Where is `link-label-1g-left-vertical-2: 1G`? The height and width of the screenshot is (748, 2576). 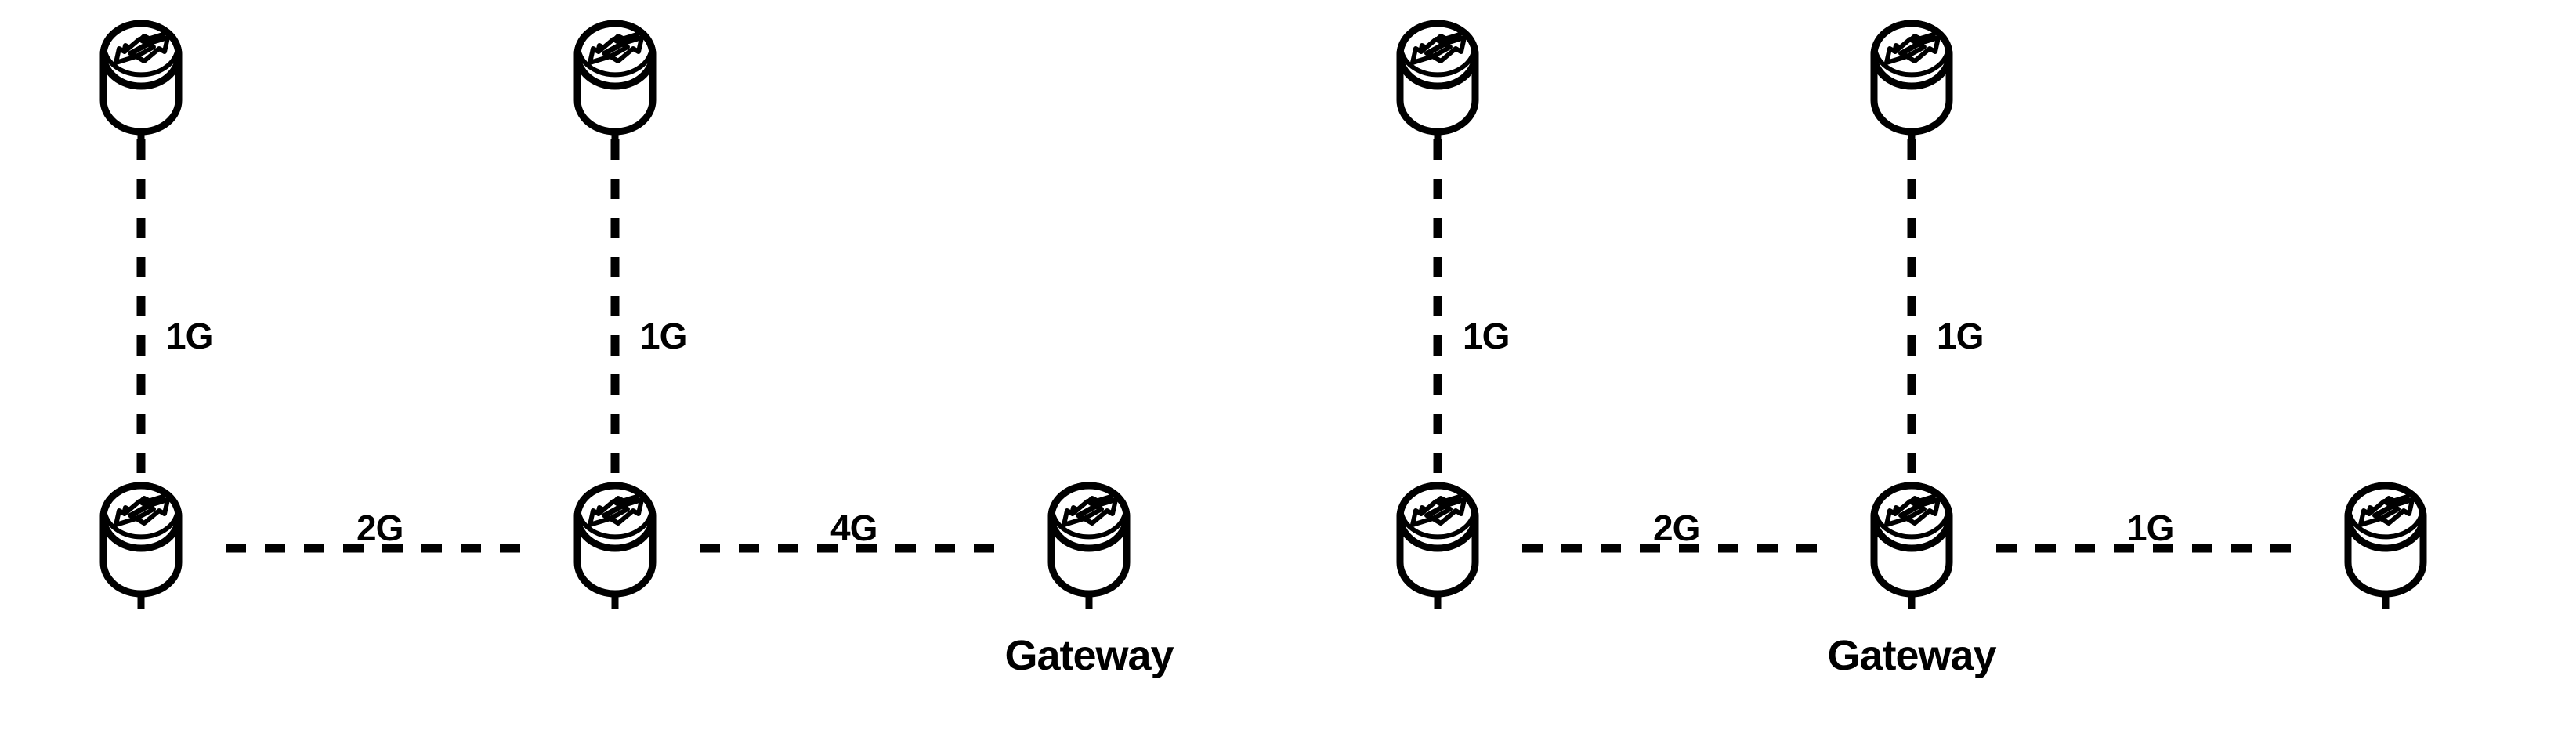
link-label-1g-left-vertical-2: 1G is located at coordinates (663, 336).